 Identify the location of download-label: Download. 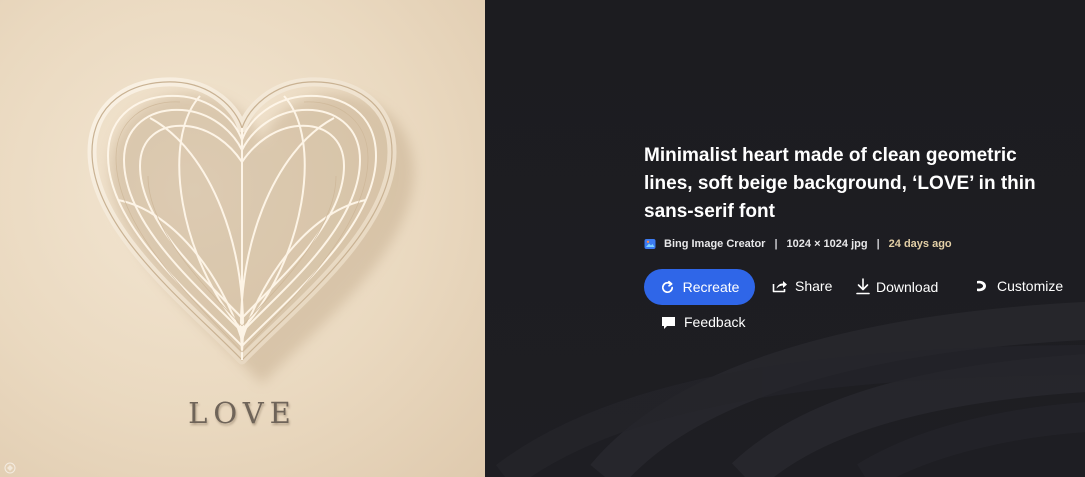
(907, 286).